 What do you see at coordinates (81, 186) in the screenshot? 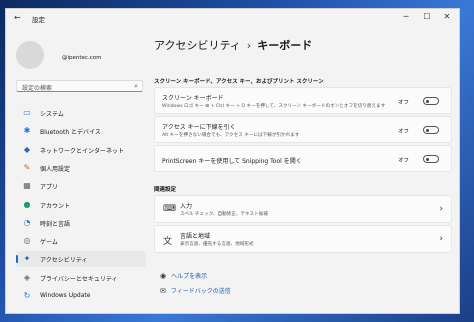
I see `sidebar-item: ▦ アプリ` at bounding box center [81, 186].